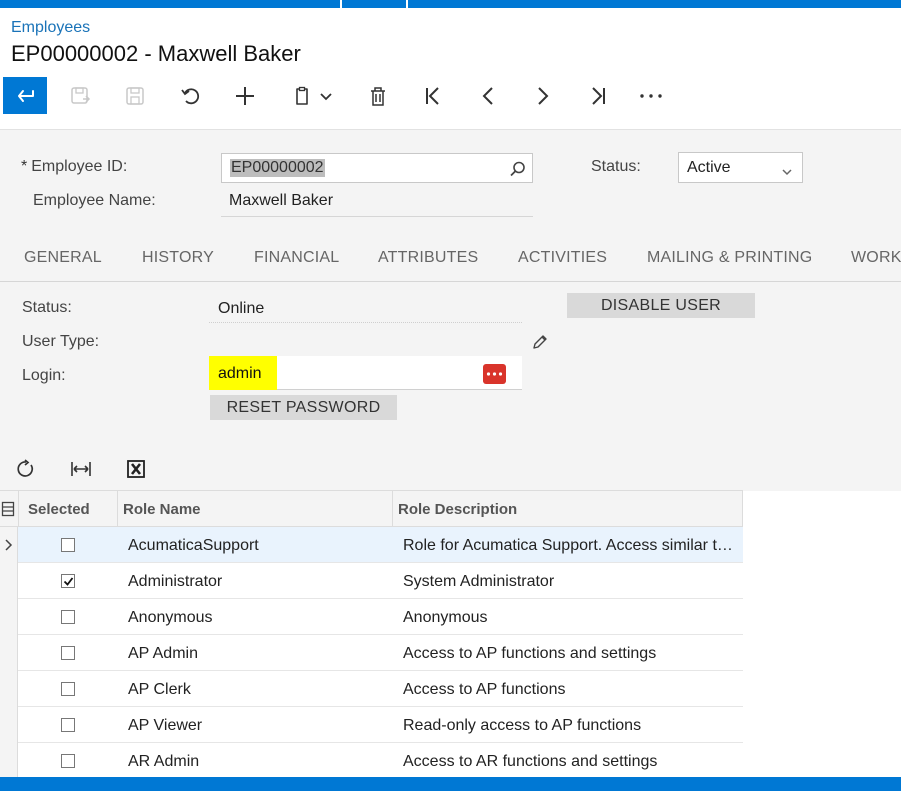 This screenshot has width=901, height=791. I want to click on first-record-button, so click(433, 96).